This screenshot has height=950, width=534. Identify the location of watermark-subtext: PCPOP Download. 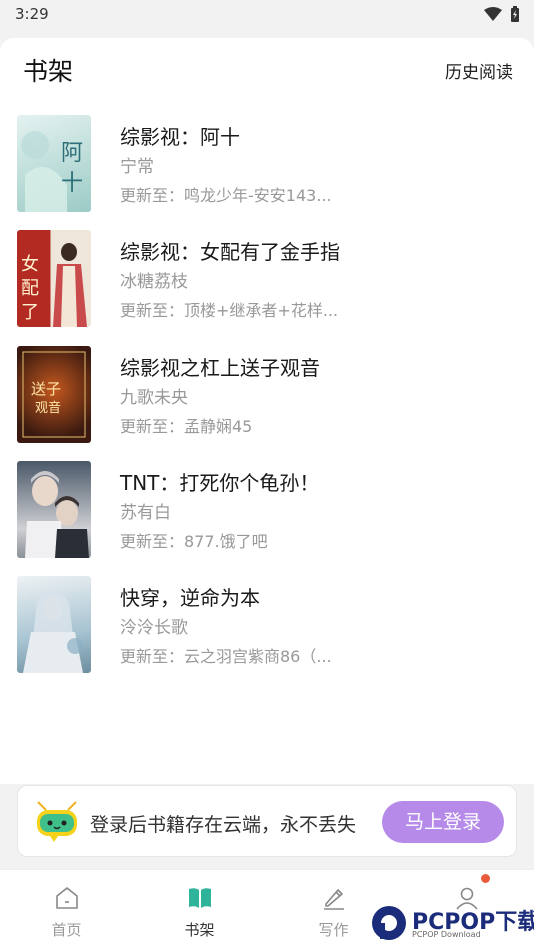
(446, 934).